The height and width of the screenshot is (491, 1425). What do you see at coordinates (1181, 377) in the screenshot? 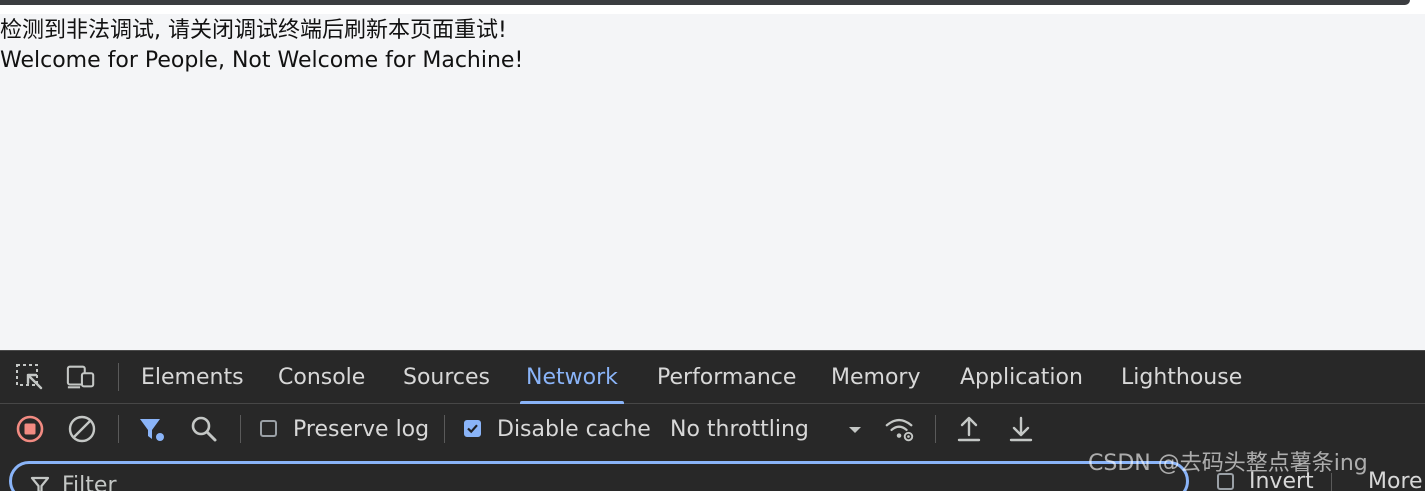
I see `tab-lighthouse: Lighthouse` at bounding box center [1181, 377].